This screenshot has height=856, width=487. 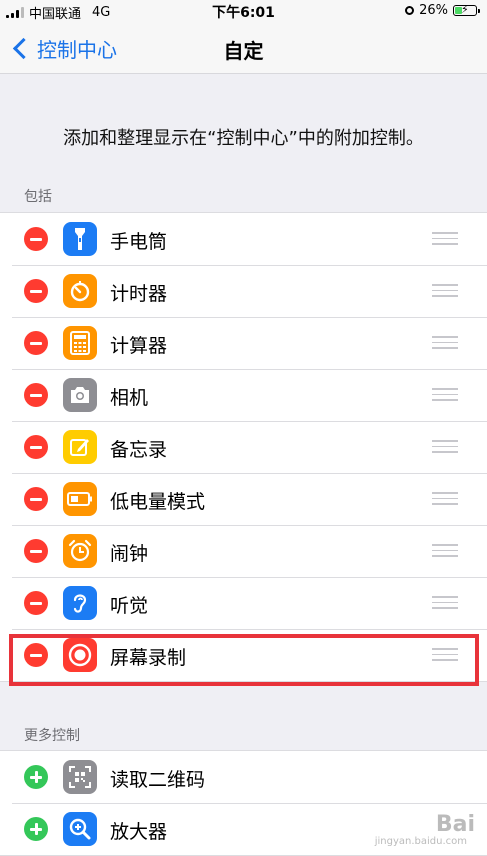 I want to click on control-label: 低电量模式, so click(x=158, y=502).